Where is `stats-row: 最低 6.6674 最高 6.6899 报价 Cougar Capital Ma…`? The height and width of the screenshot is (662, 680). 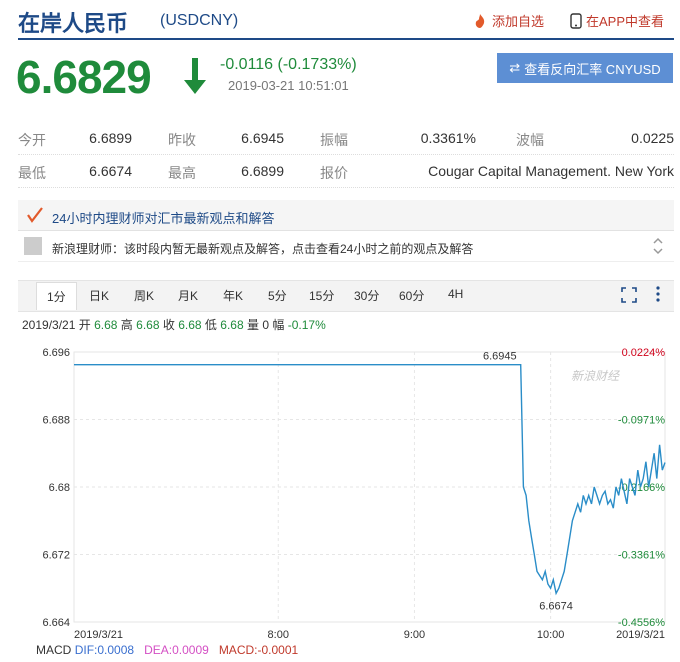
stats-row: 最低 6.6674 最高 6.6899 报价 Cougar Capital Ma… is located at coordinates (346, 171).